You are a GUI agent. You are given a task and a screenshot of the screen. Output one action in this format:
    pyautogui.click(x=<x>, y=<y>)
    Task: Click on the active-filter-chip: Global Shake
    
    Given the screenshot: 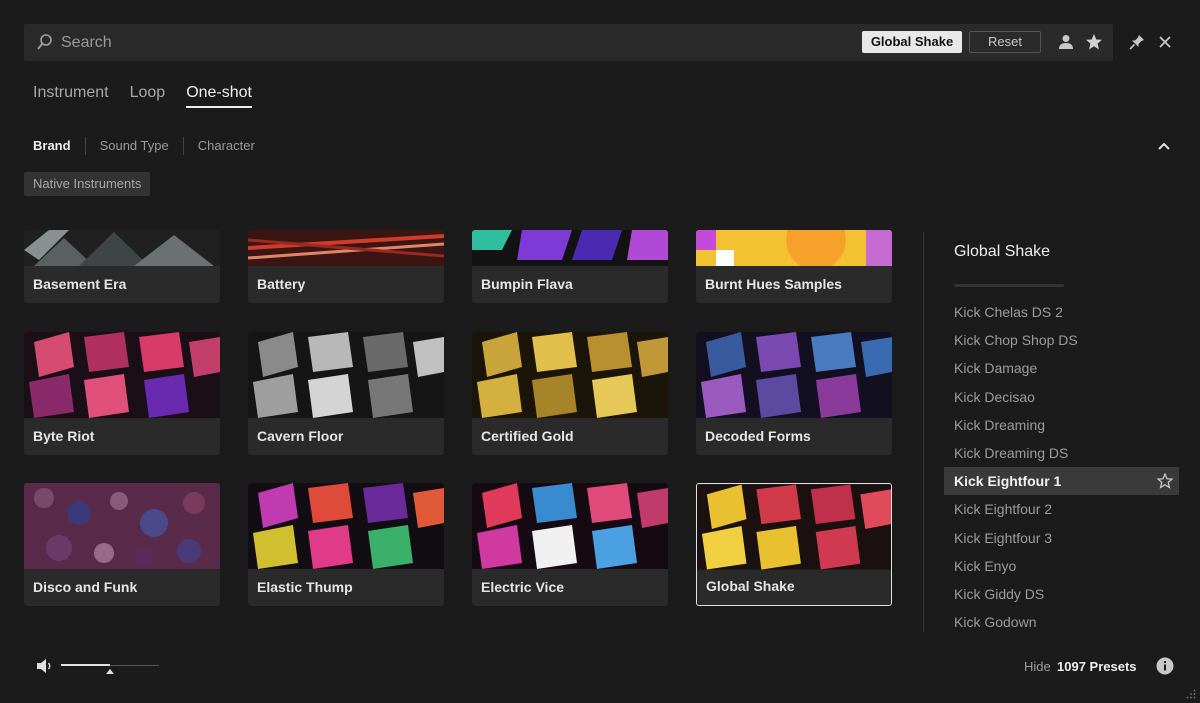 What is the action you would take?
    pyautogui.click(x=912, y=42)
    